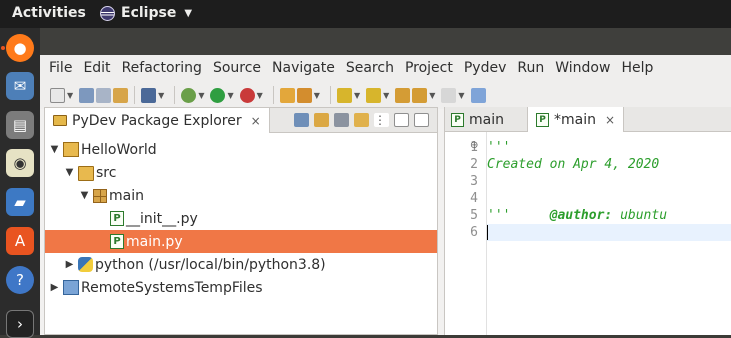 The height and width of the screenshot is (338, 731). Describe the element at coordinates (20, 86) in the screenshot. I see `mail-icon: ✉` at that location.